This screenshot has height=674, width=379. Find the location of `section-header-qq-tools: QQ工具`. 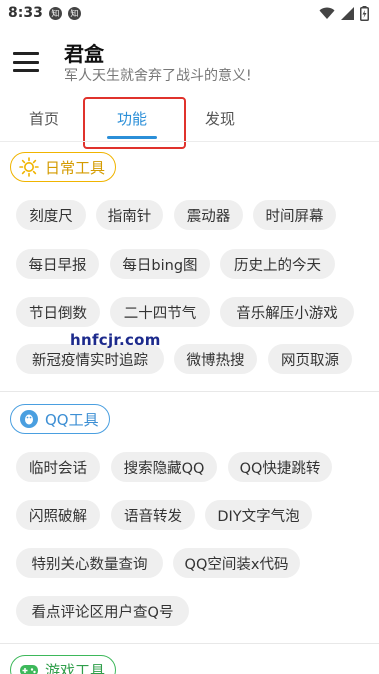

section-header-qq-tools: QQ工具 is located at coordinates (60, 419).